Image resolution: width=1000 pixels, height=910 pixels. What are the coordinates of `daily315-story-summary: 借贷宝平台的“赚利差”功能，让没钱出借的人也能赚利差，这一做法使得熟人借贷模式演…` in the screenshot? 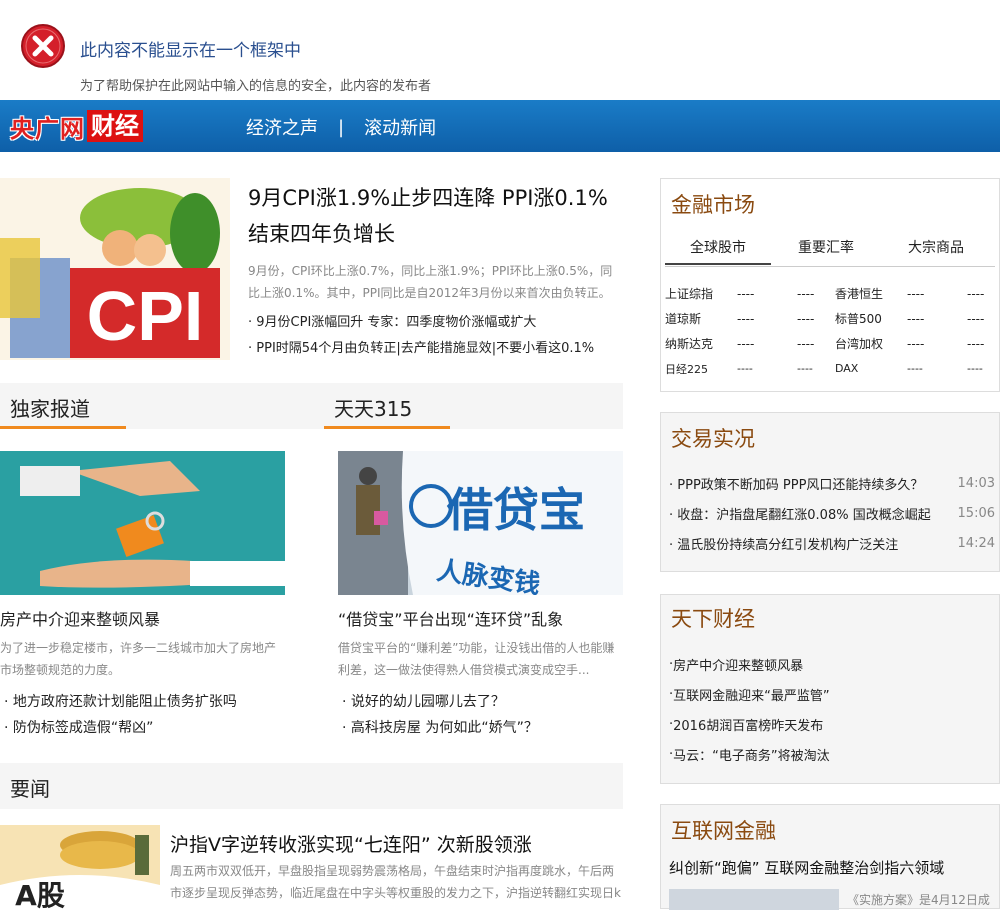 It's located at (476, 659).